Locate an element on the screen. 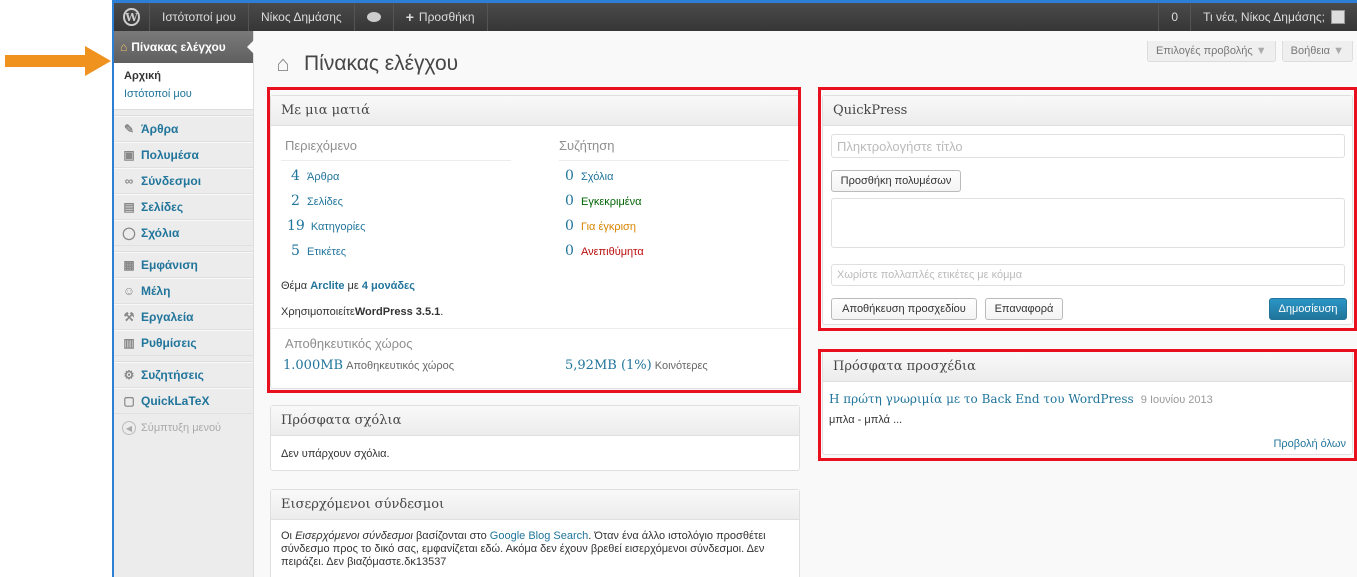 This screenshot has width=1357, height=577. menu-appearance: ▦ Εμφάνιση is located at coordinates (183, 265).